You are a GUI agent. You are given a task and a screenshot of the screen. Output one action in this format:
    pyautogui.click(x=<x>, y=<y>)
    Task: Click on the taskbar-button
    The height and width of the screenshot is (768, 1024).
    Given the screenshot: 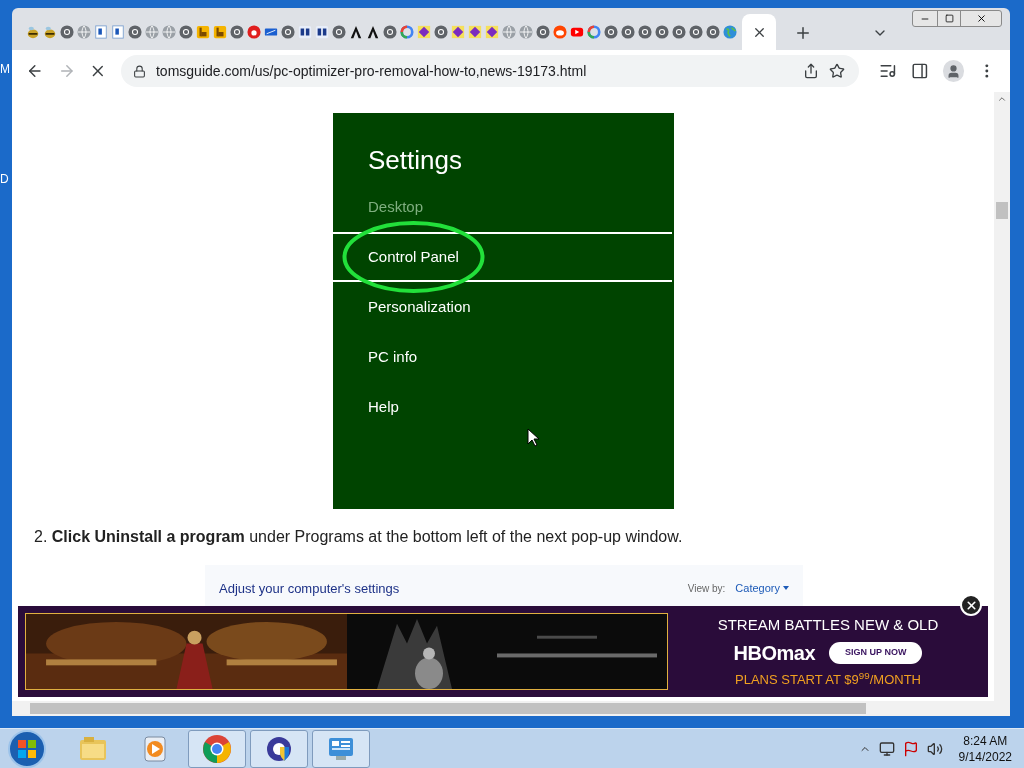 What is the action you would take?
    pyautogui.click(x=279, y=748)
    